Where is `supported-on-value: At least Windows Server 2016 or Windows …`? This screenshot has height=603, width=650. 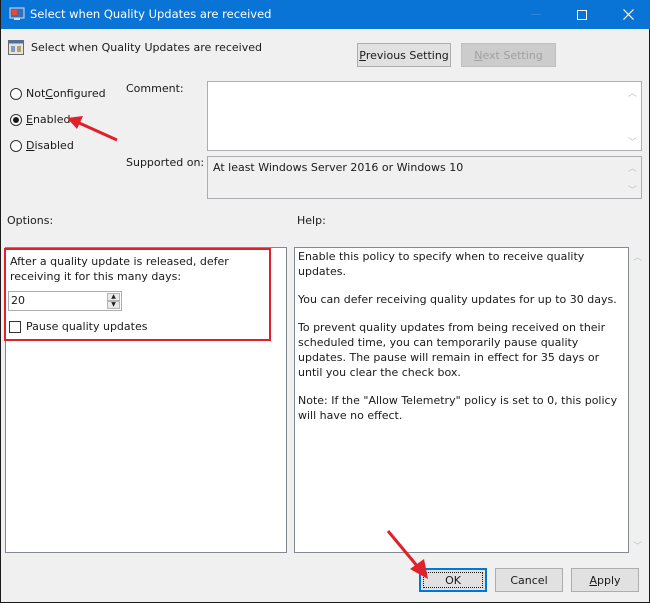 supported-on-value: At least Windows Server 2016 or Windows … is located at coordinates (338, 167).